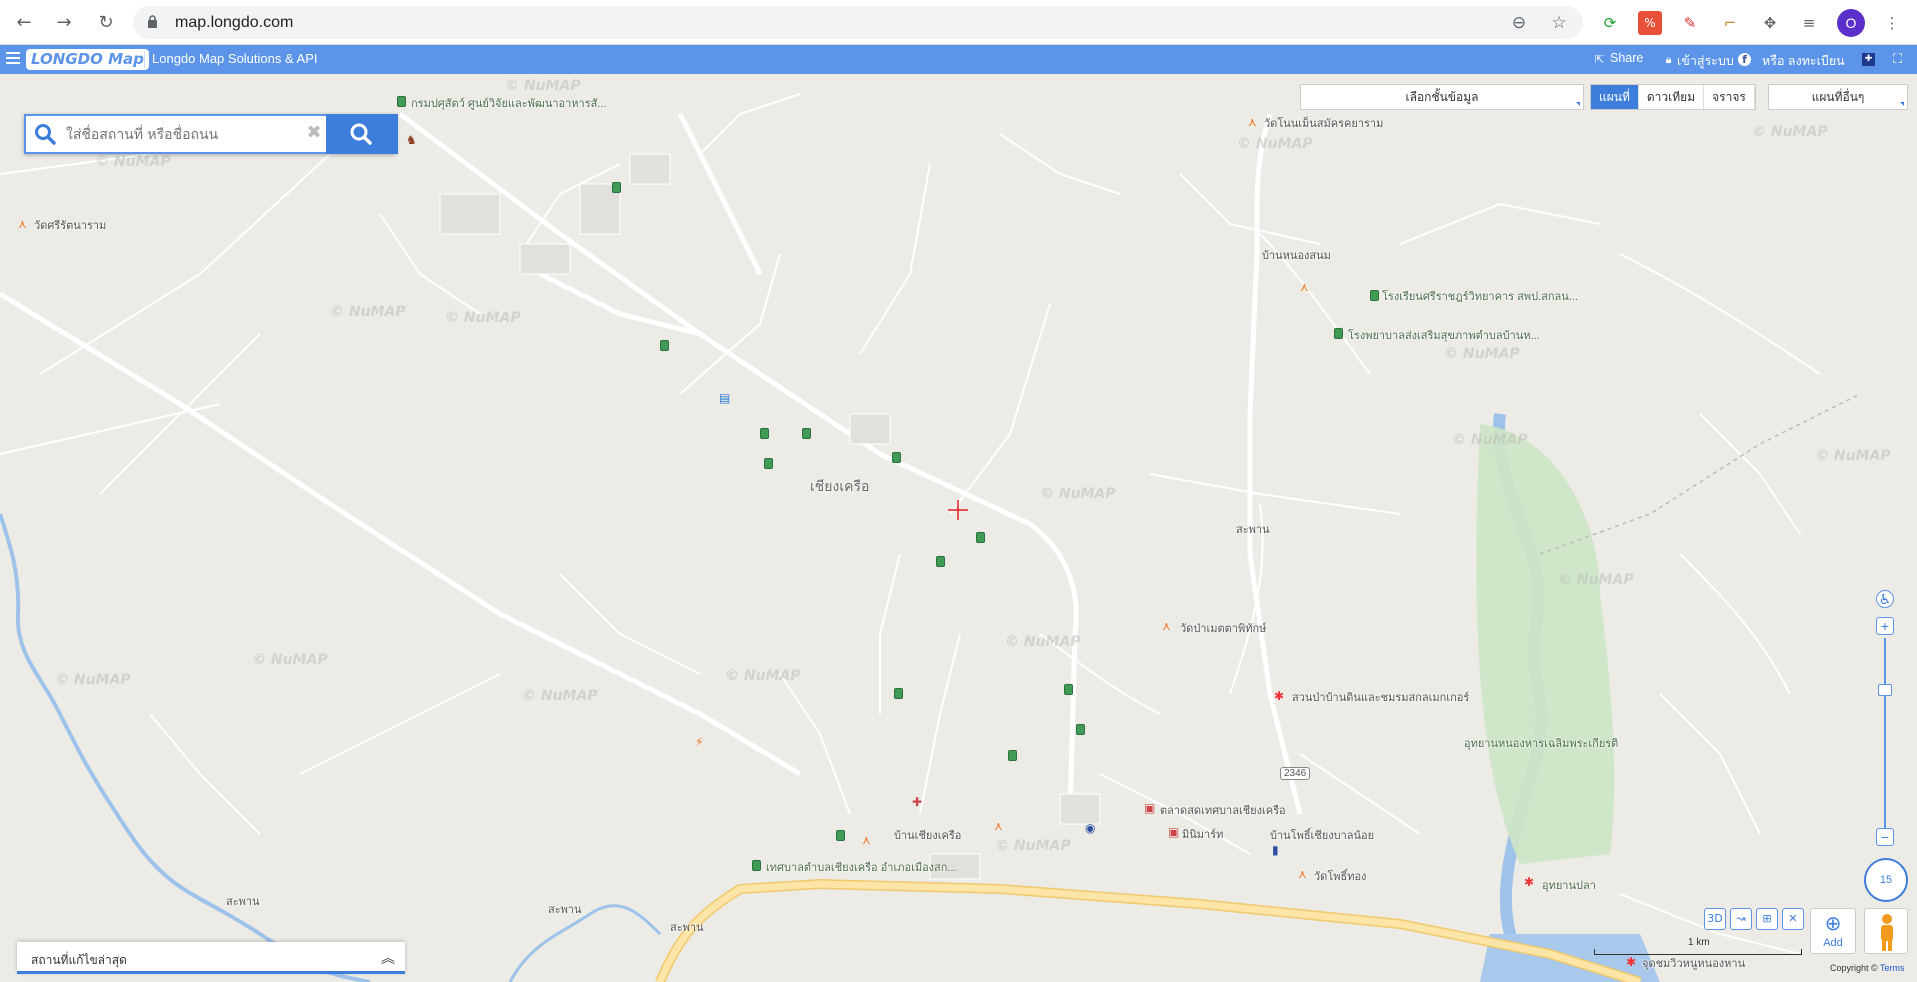 The height and width of the screenshot is (982, 1917). Describe the element at coordinates (616, 187) in the screenshot. I see `convenience-store-icon` at that location.